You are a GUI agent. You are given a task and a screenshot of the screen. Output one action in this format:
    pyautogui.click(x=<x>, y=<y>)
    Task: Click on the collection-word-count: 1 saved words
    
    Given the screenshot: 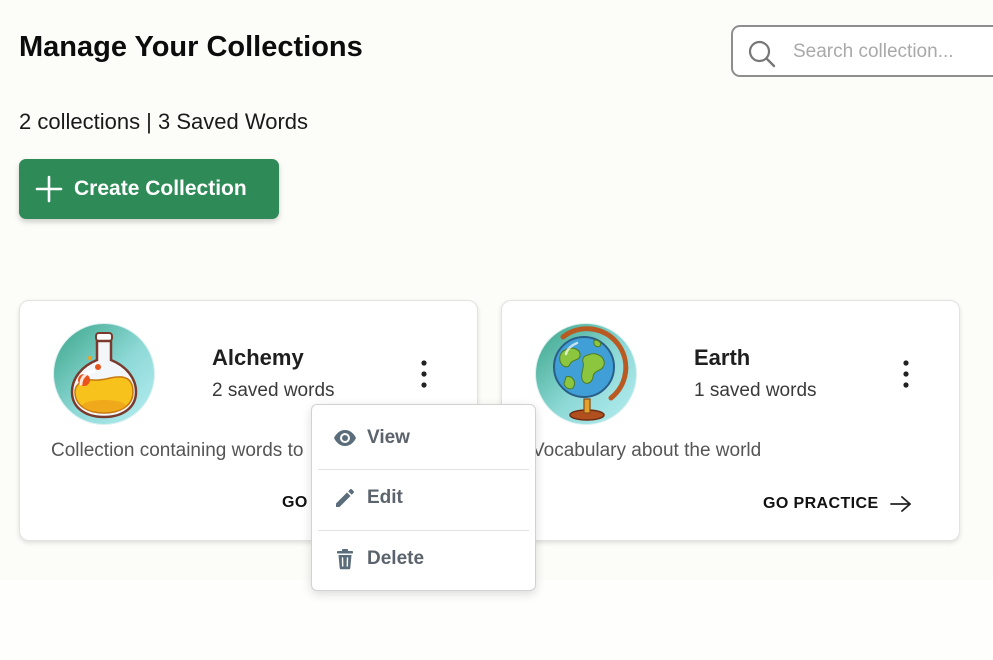 What is the action you would take?
    pyautogui.click(x=755, y=390)
    